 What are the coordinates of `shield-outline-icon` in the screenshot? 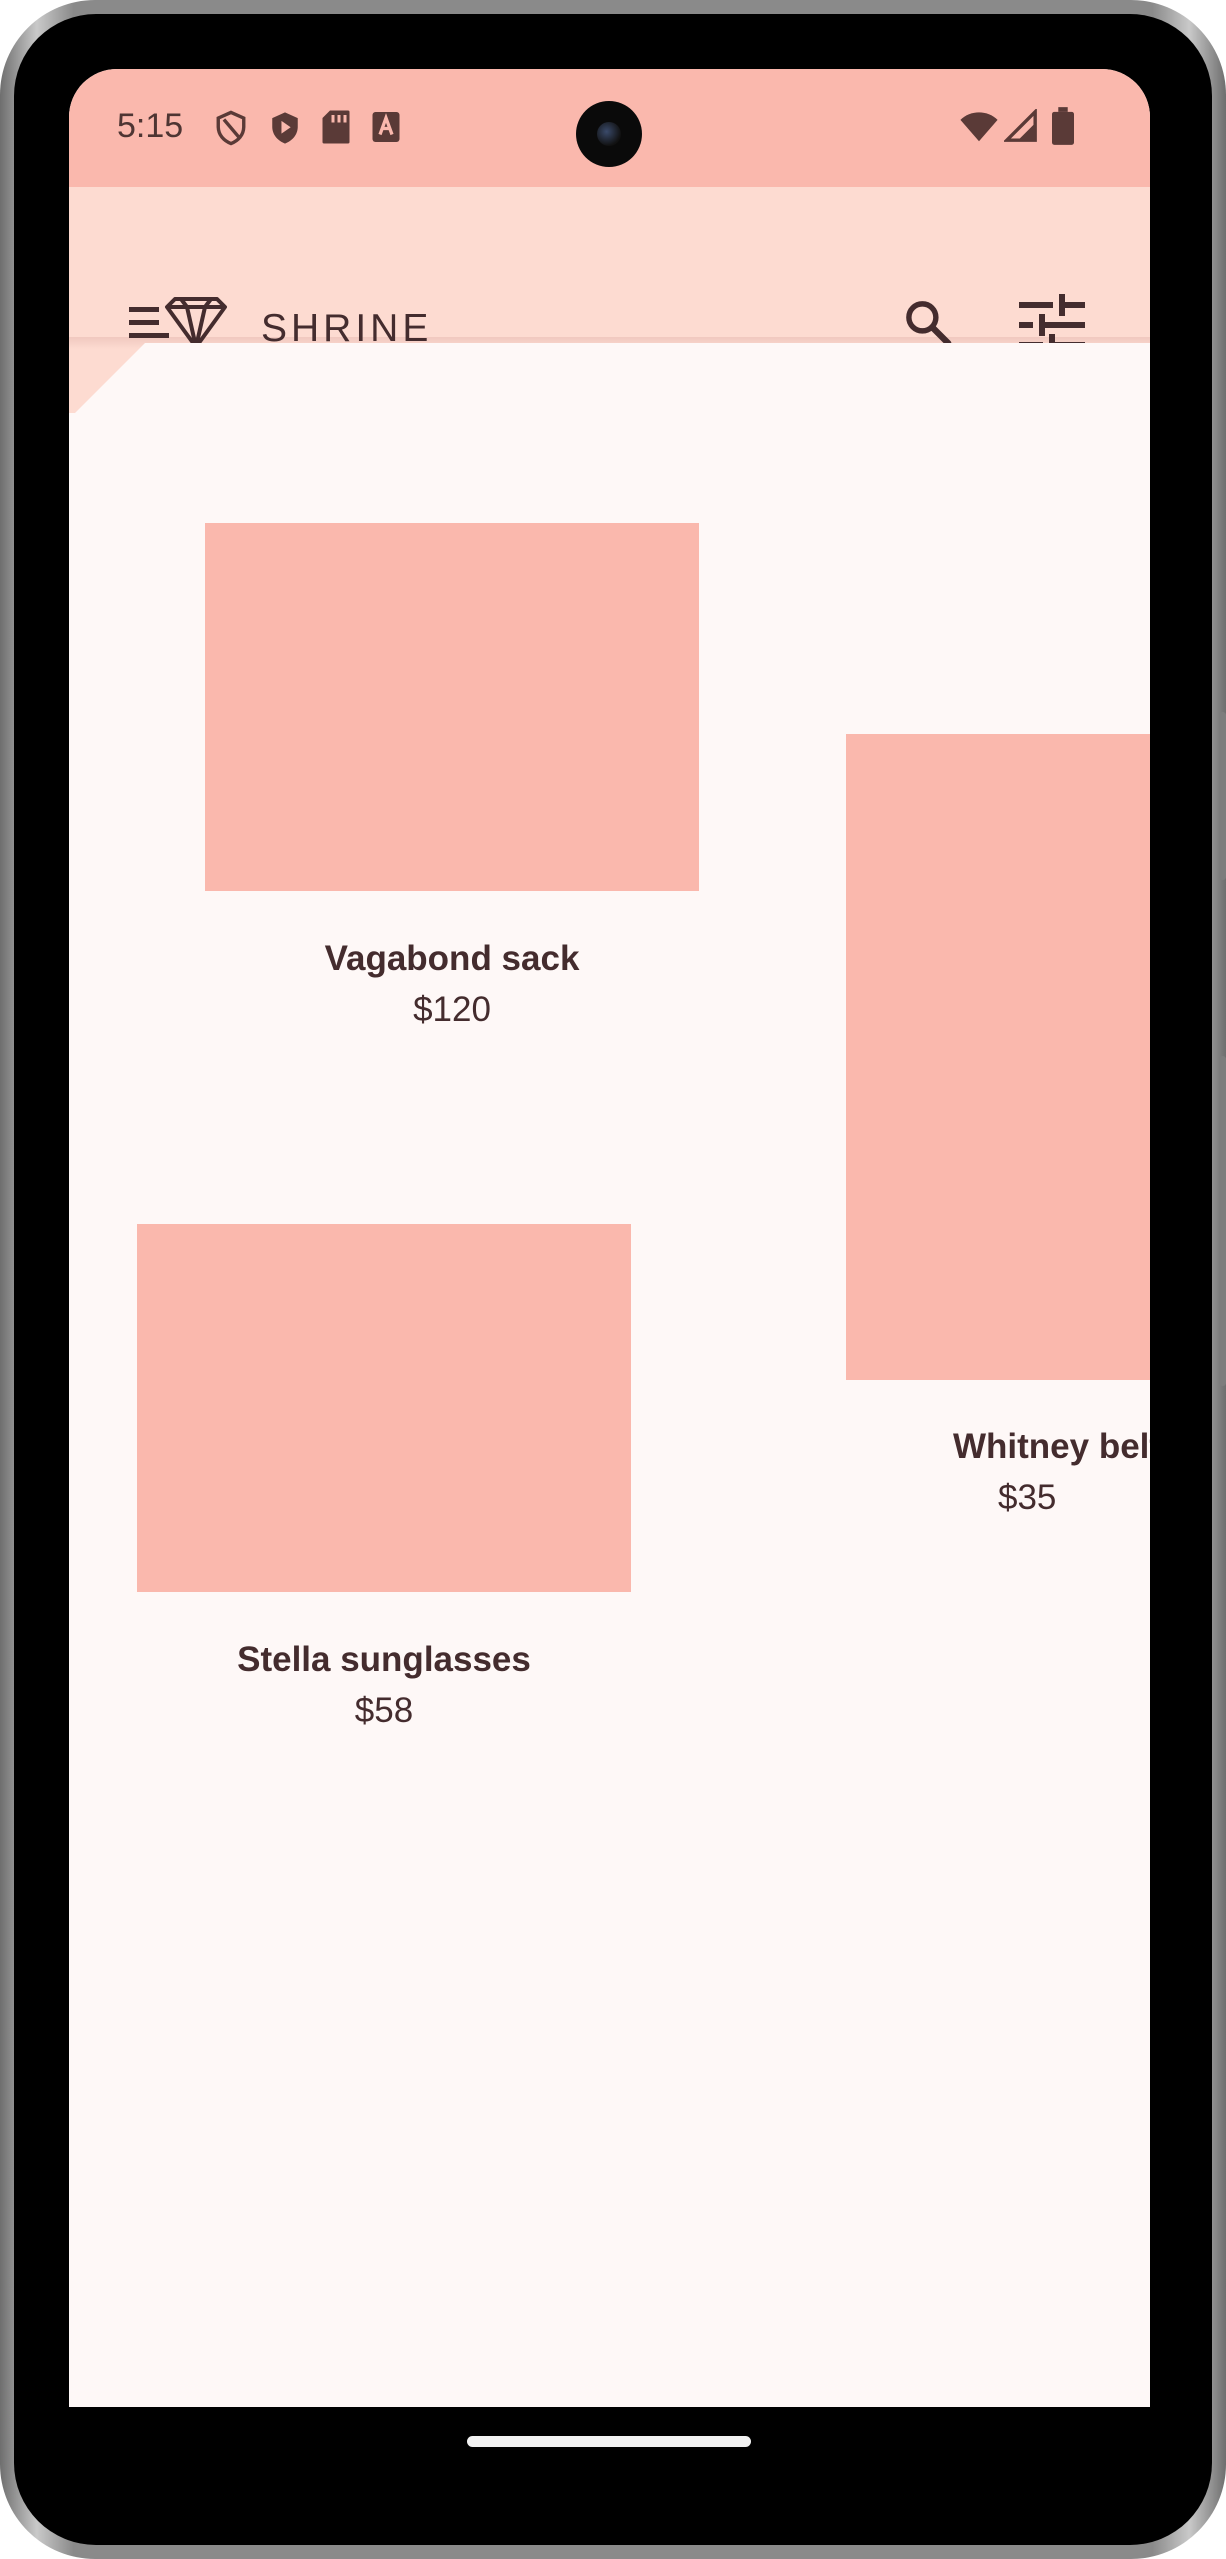 It's located at (231, 128).